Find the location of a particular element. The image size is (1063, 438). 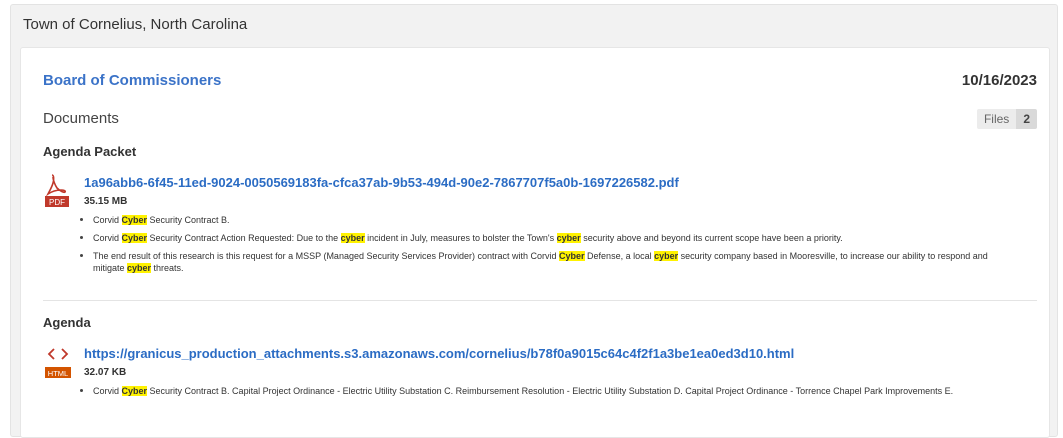

doc-group-title: Agenda is located at coordinates (67, 322).